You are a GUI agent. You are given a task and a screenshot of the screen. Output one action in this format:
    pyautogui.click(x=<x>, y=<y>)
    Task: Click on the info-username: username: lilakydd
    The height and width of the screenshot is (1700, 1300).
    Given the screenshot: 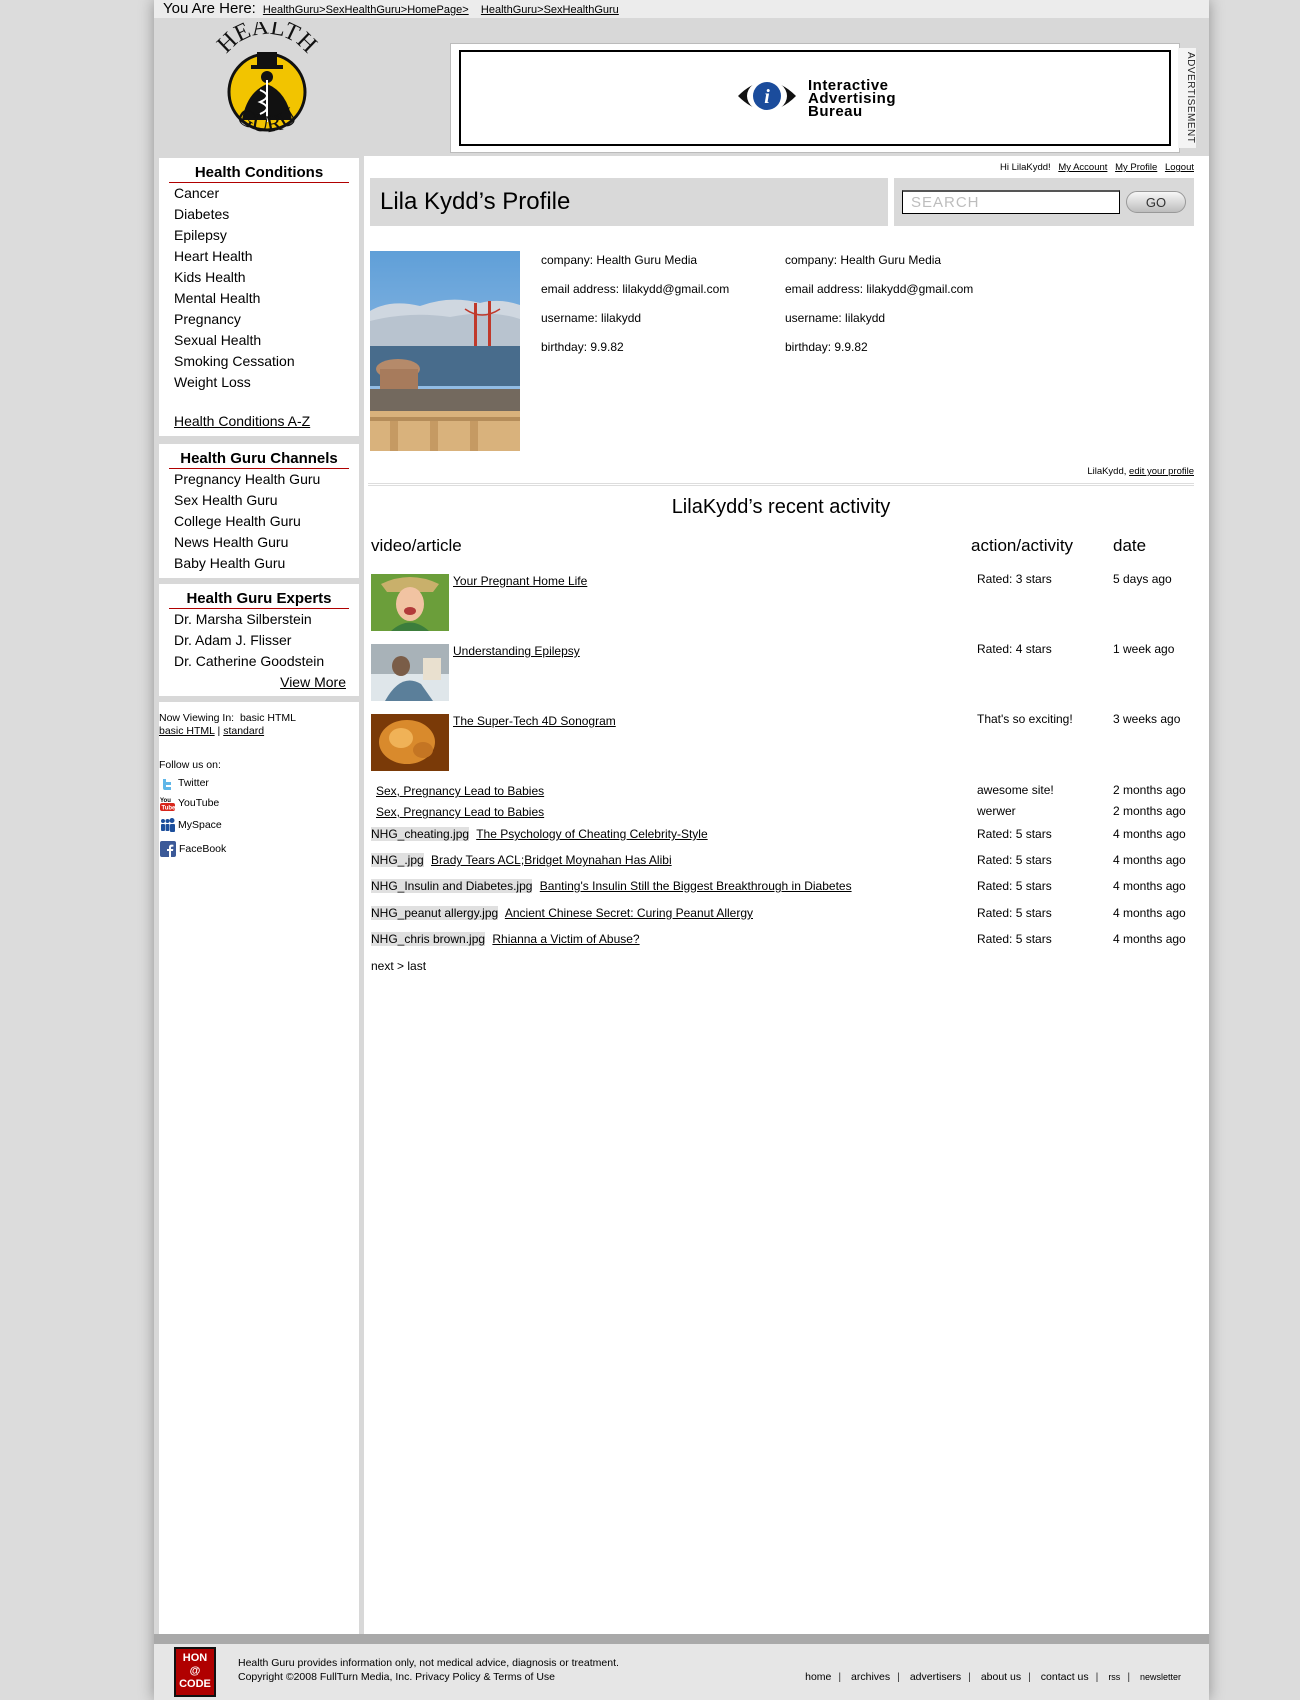 What is the action you would take?
    pyautogui.click(x=835, y=318)
    